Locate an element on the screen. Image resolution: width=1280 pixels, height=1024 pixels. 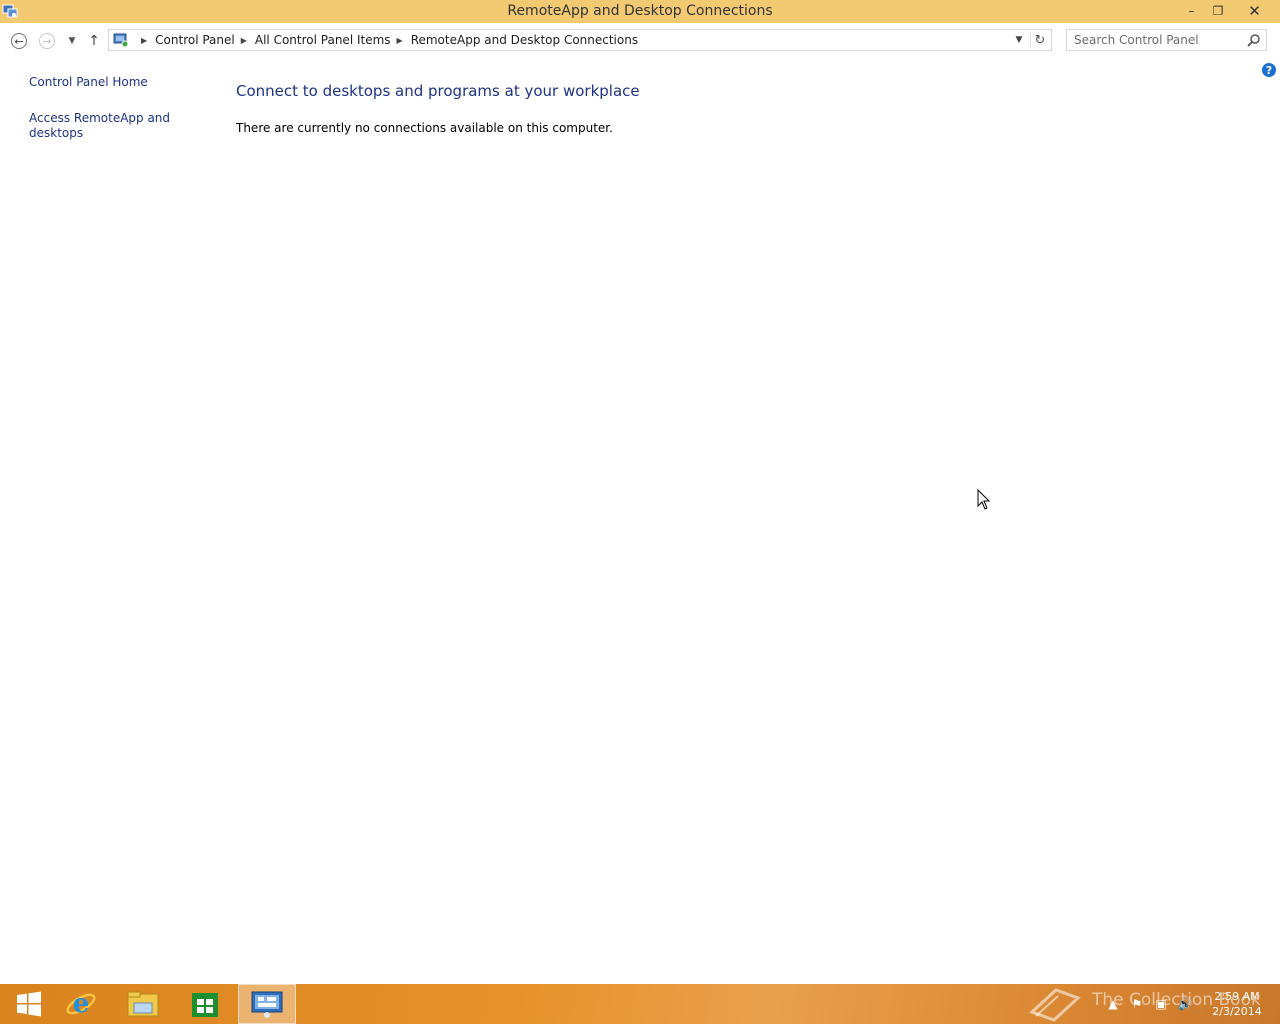
network-icon: ▣ is located at coordinates (1161, 1004).